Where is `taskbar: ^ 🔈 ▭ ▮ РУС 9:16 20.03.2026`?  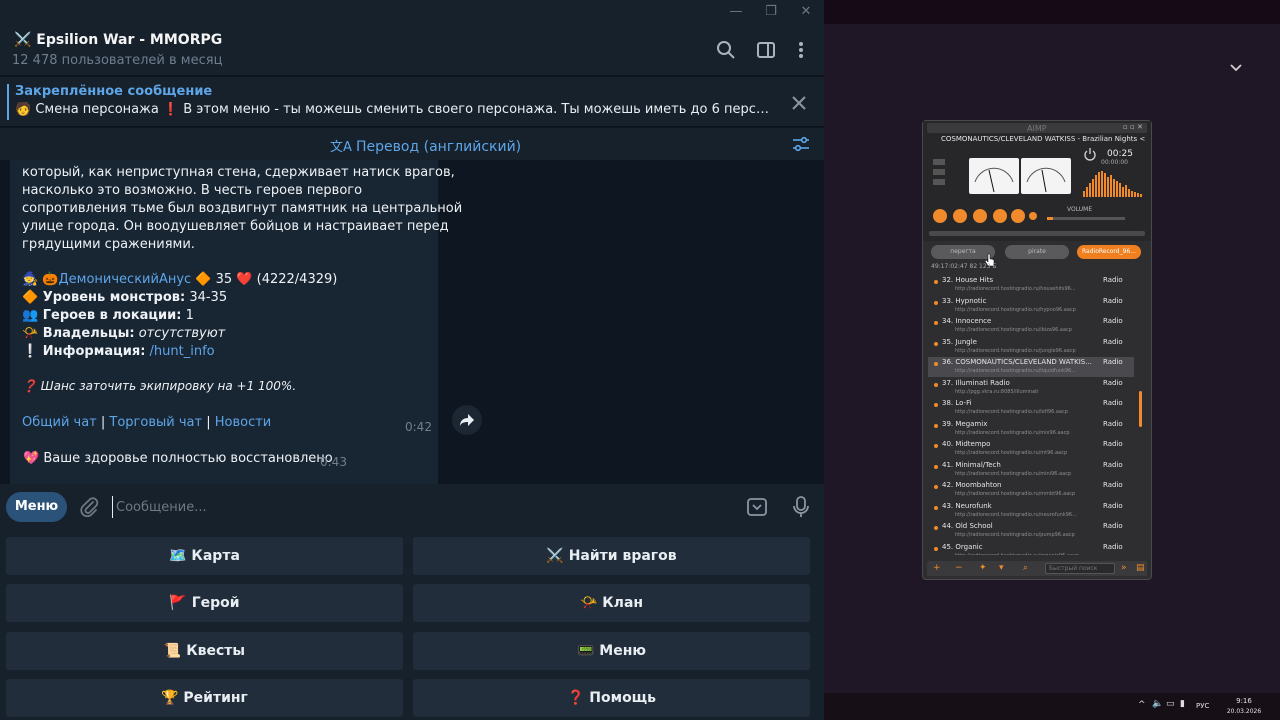
taskbar: ^ 🔈 ▭ ▮ РУС 9:16 20.03.2026 is located at coordinates (1052, 706).